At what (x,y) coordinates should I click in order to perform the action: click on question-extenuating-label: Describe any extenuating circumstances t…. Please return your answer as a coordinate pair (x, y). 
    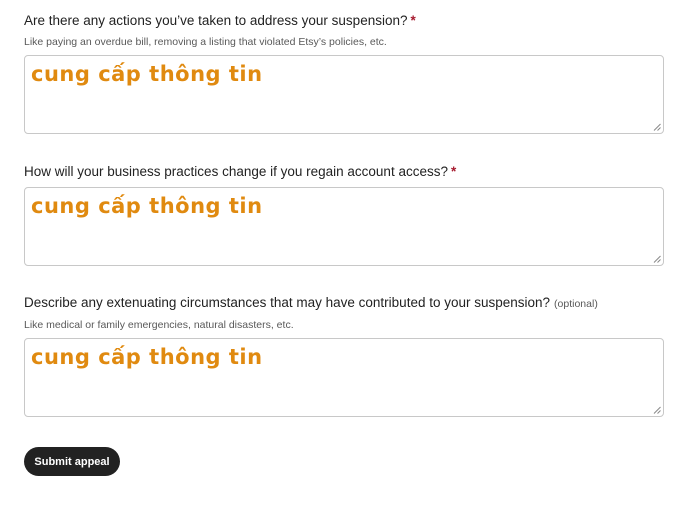
    Looking at the image, I should click on (345, 303).